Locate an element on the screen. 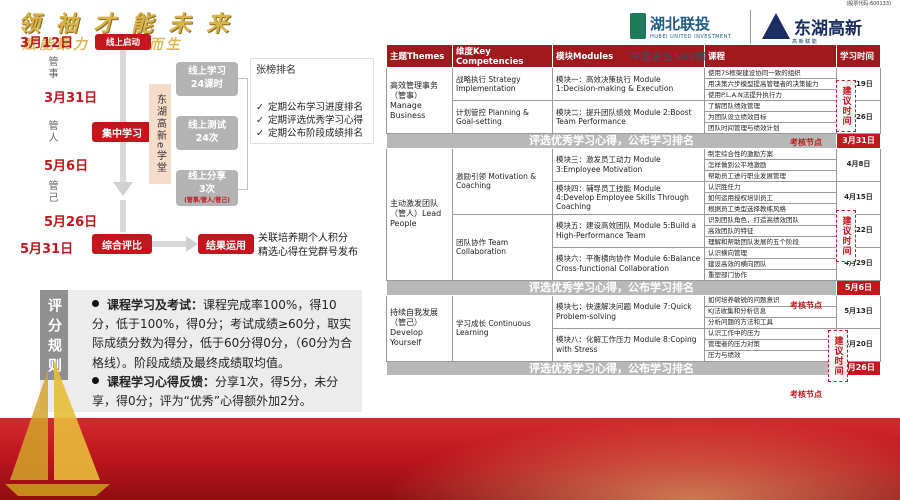 This screenshot has height=500, width=900. header-competencies: 维度Key Competencies is located at coordinates (502, 56).